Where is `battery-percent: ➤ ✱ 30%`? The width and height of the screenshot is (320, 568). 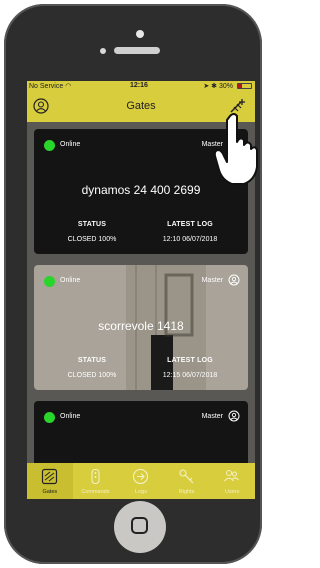 battery-percent: ➤ ✱ 30% is located at coordinates (218, 86).